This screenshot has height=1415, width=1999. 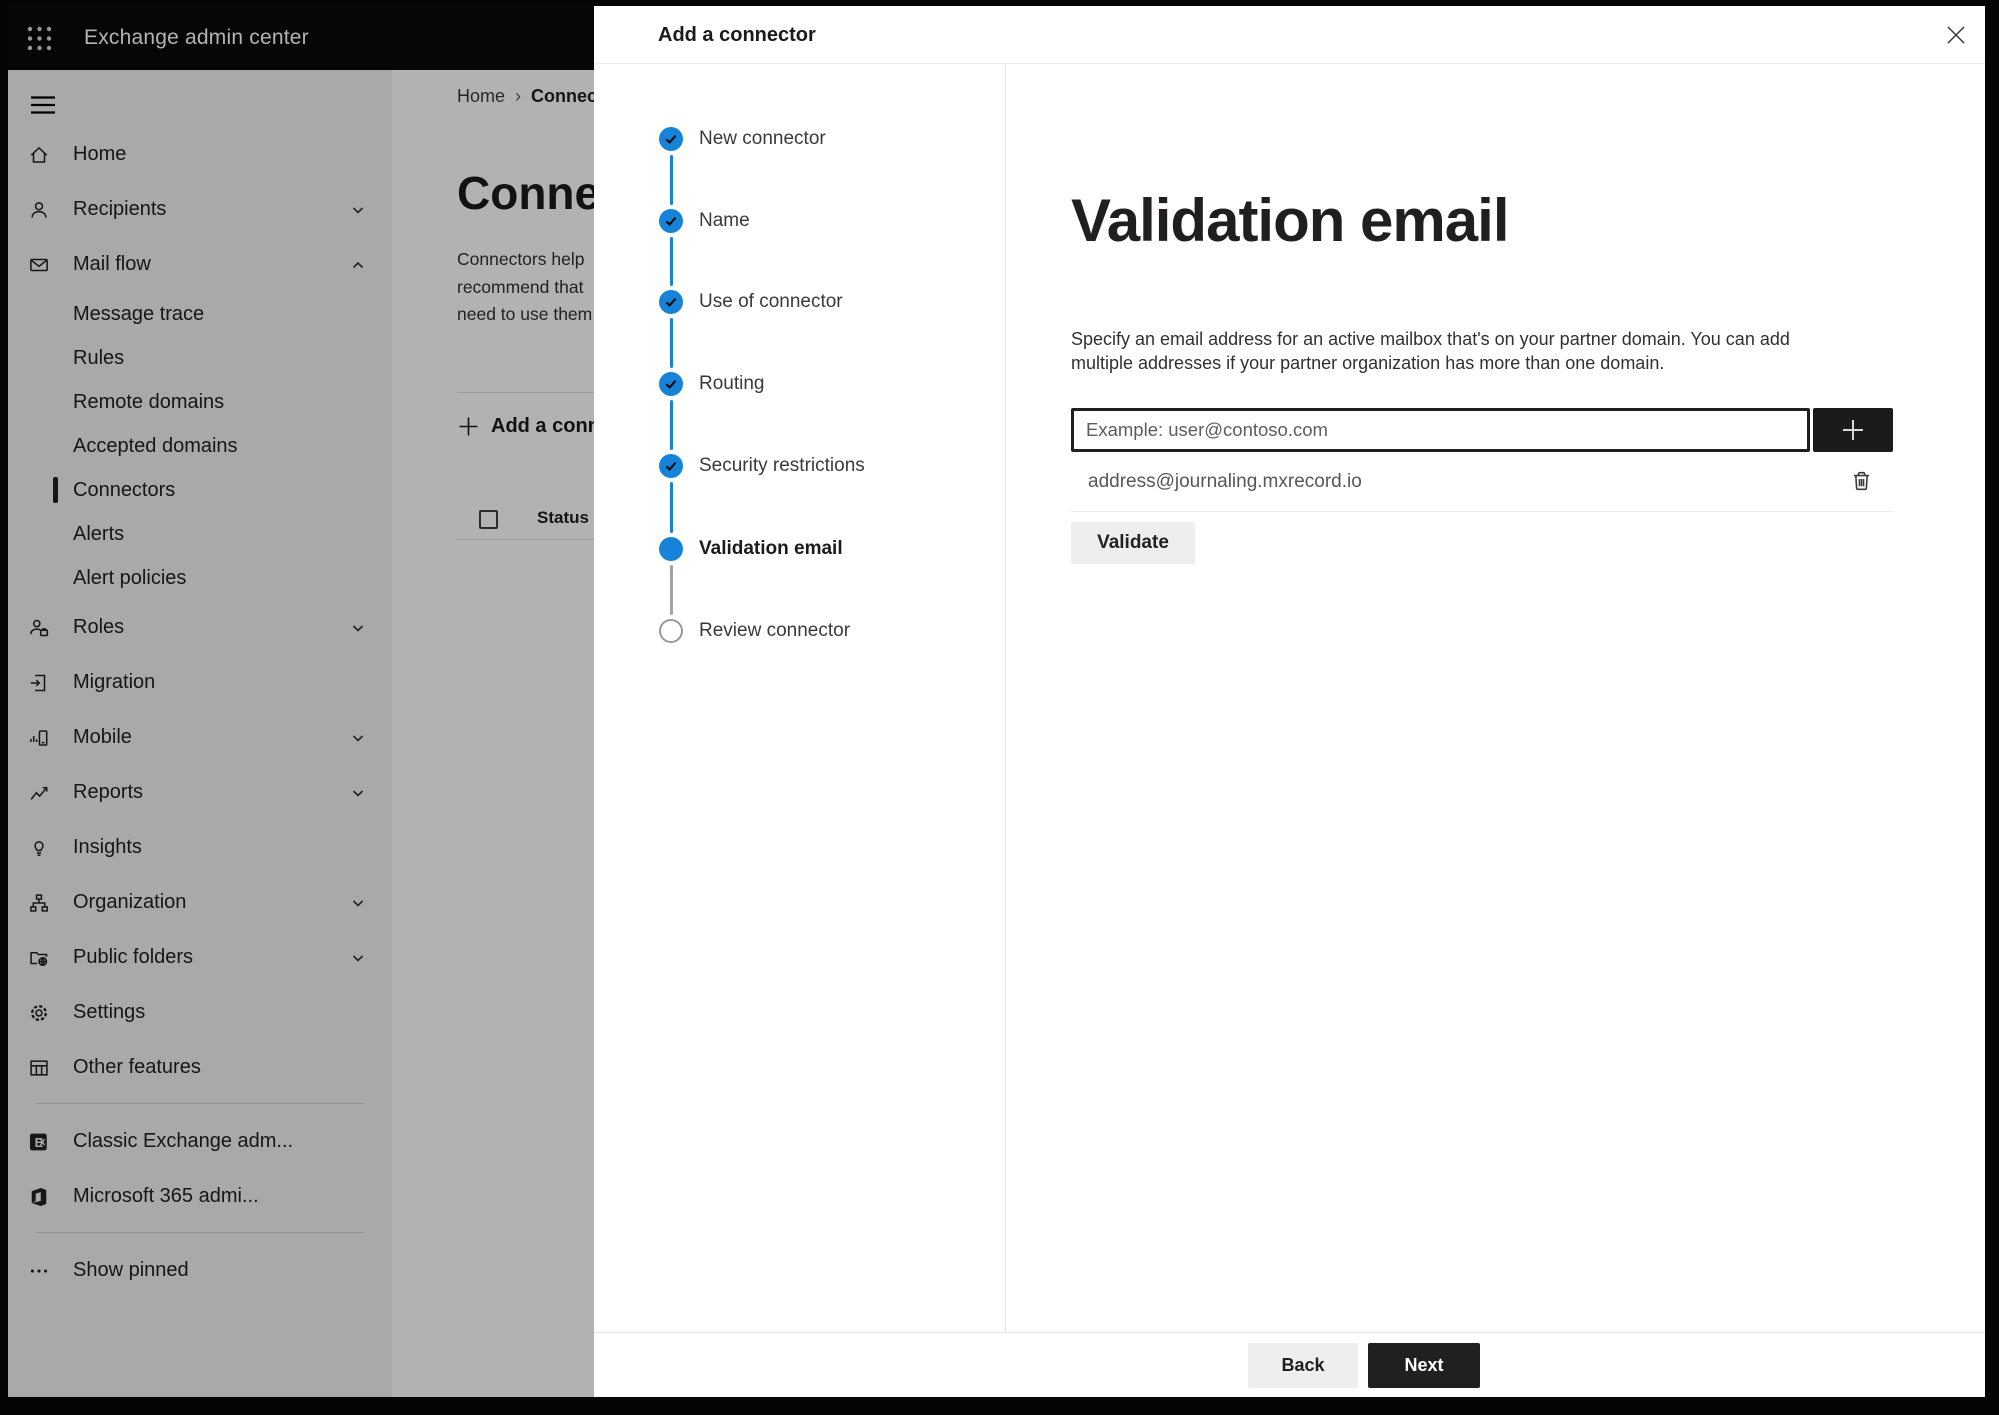 I want to click on panel-title: Add a connector, so click(x=737, y=35).